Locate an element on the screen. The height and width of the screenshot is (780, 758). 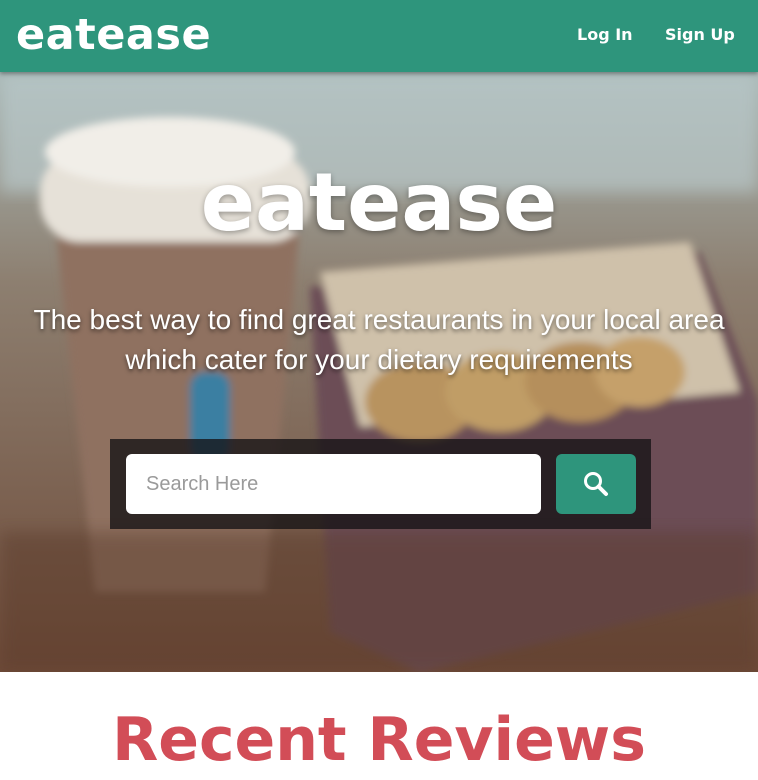
search-panel is located at coordinates (380, 484).